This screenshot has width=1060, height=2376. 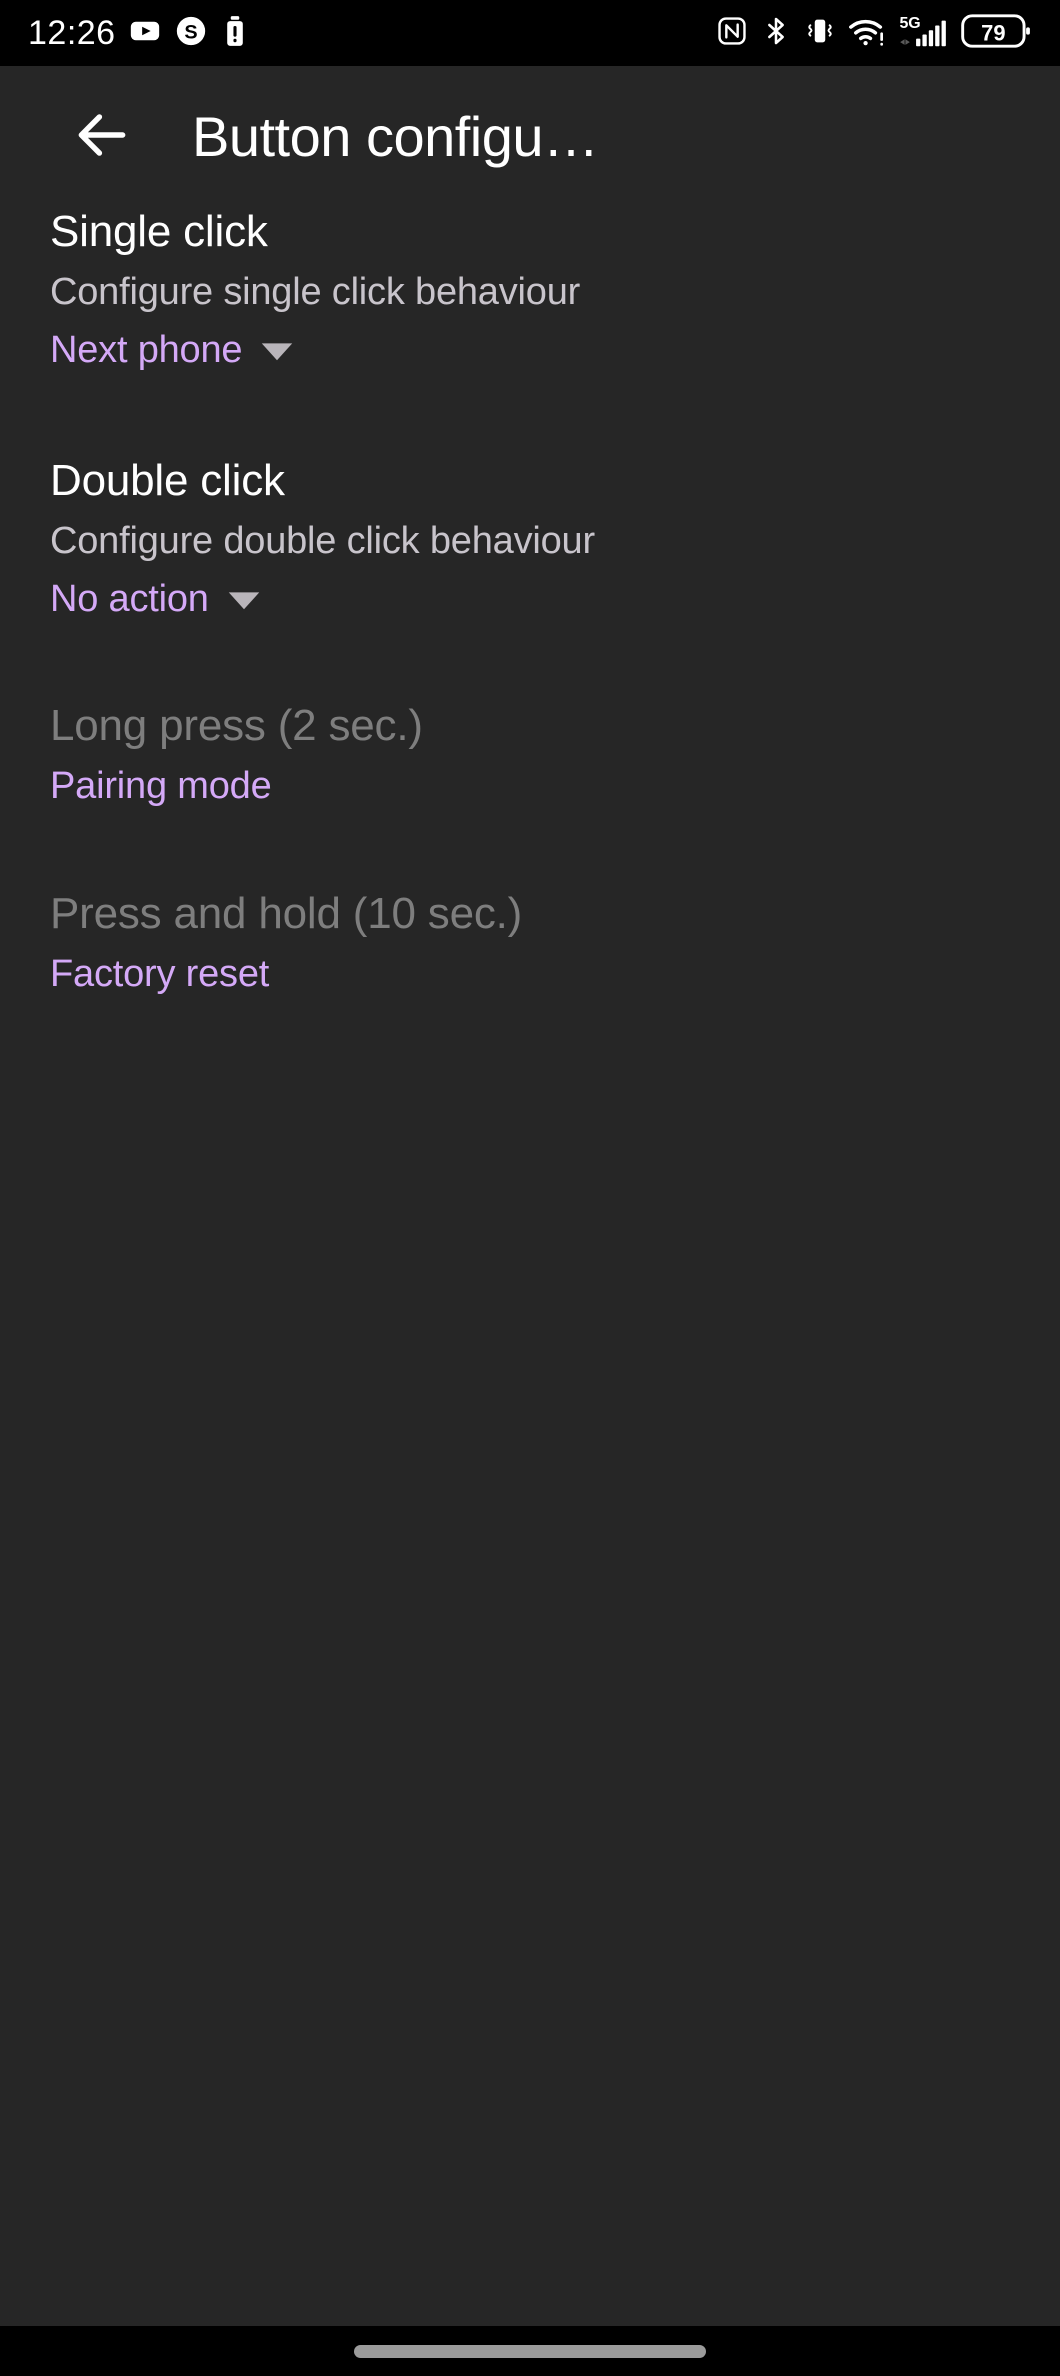 I want to click on preference-value: Next phone, so click(x=146, y=349).